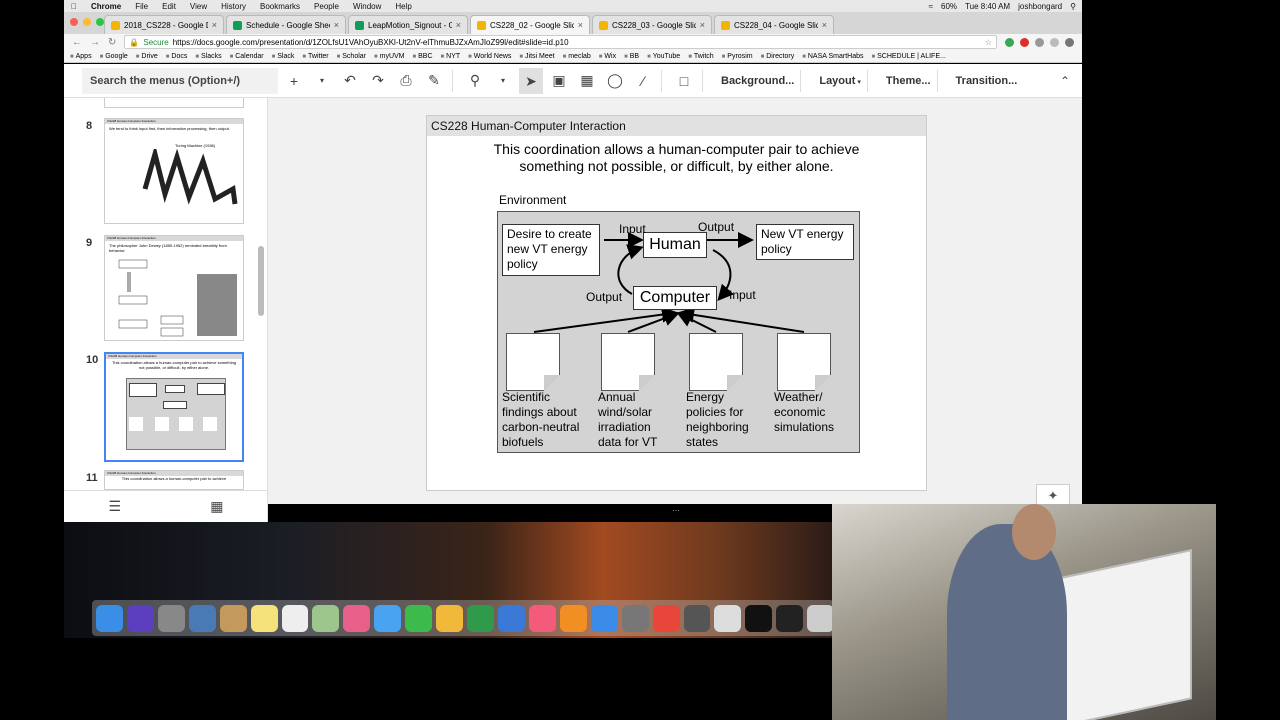 The image size is (1280, 720). Describe the element at coordinates (675, 298) in the screenshot. I see `computer-box: Computer` at that location.